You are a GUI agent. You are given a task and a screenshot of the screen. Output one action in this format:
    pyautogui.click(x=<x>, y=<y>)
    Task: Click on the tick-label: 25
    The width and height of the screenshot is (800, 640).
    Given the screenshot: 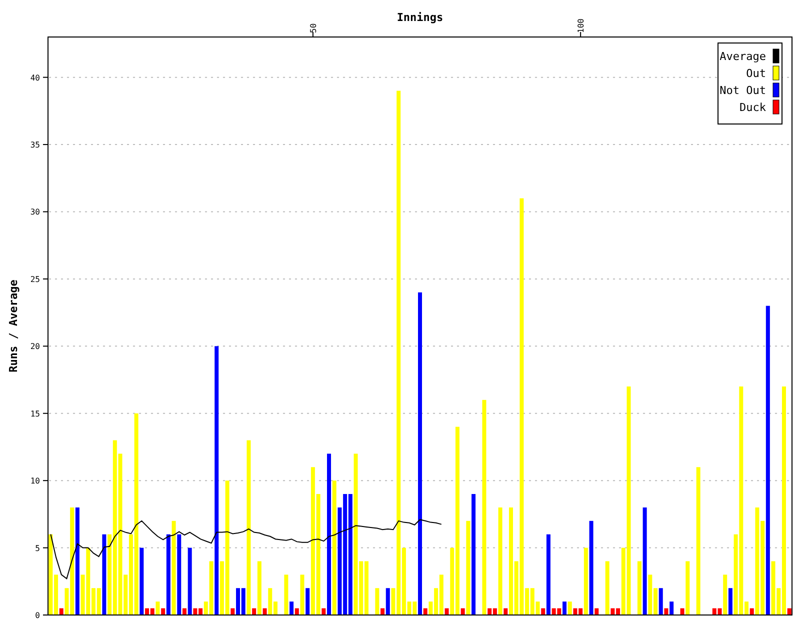 What is the action you would take?
    pyautogui.click(x=35, y=279)
    